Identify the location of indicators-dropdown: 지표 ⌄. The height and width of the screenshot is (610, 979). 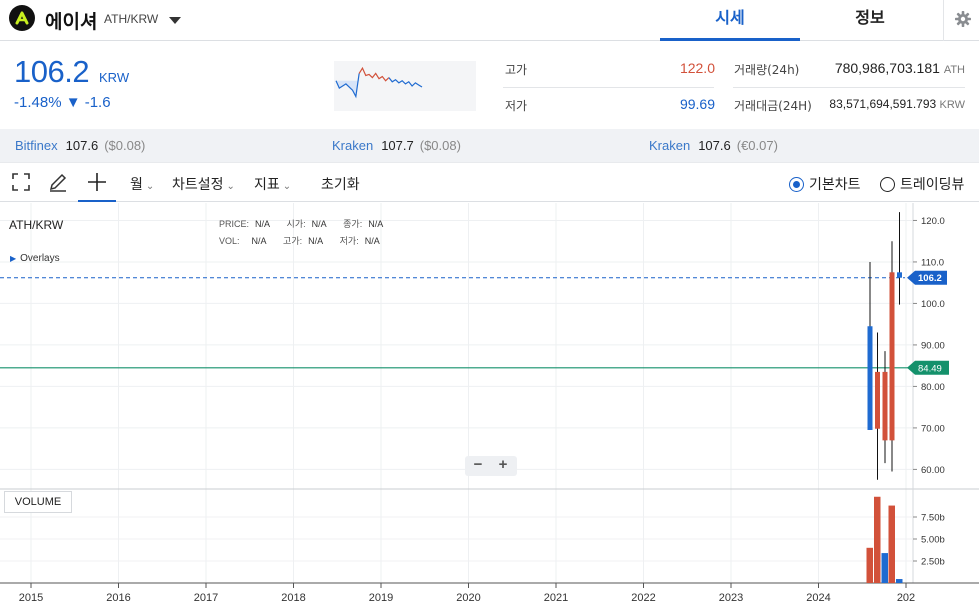
(272, 184).